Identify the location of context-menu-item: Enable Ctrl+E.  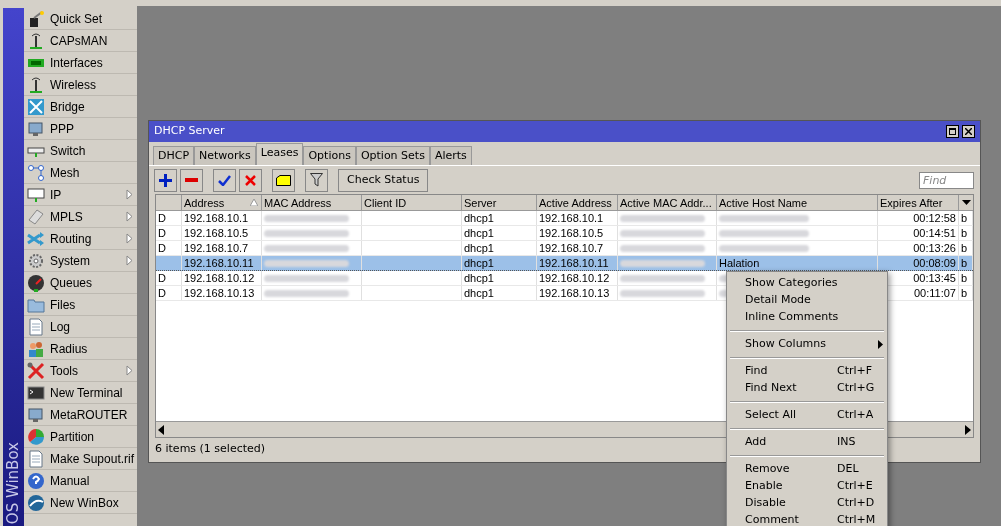
(807, 486).